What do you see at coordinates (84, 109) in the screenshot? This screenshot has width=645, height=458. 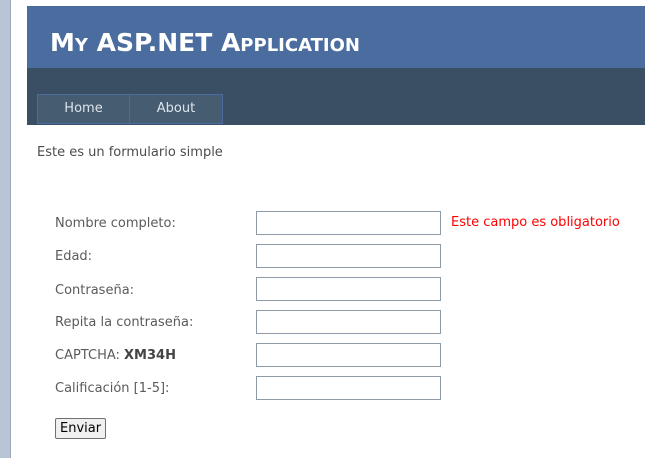 I see `menu-item-home: Home` at bounding box center [84, 109].